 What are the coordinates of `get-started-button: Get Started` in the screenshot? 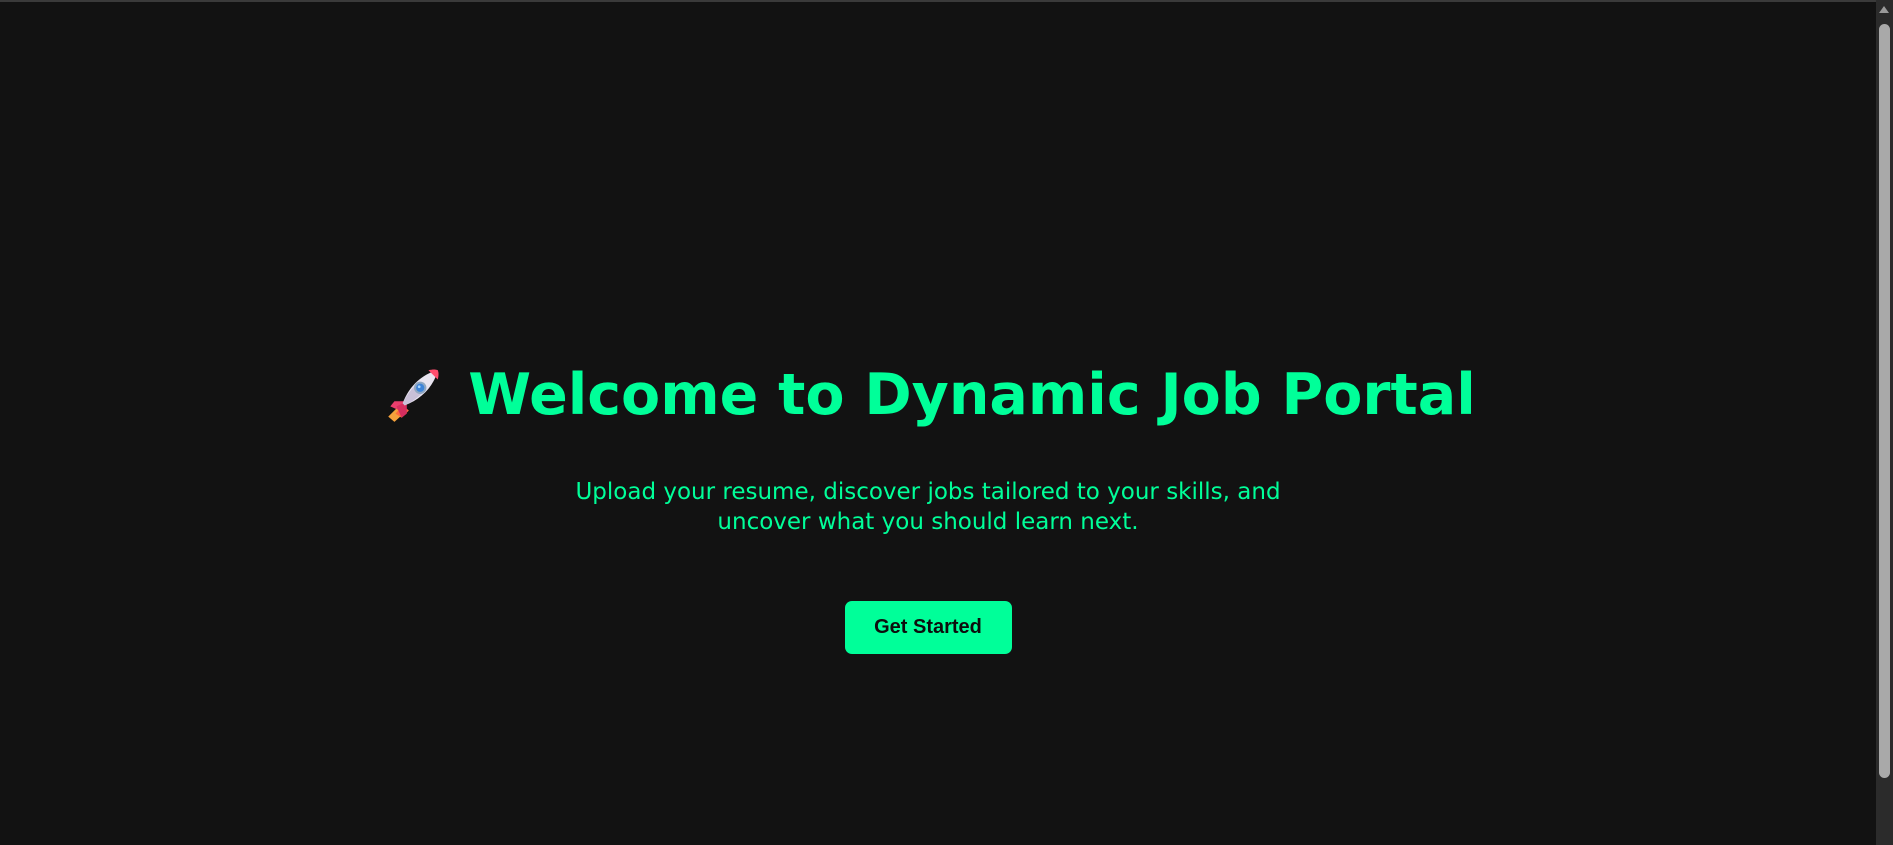 It's located at (928, 627).